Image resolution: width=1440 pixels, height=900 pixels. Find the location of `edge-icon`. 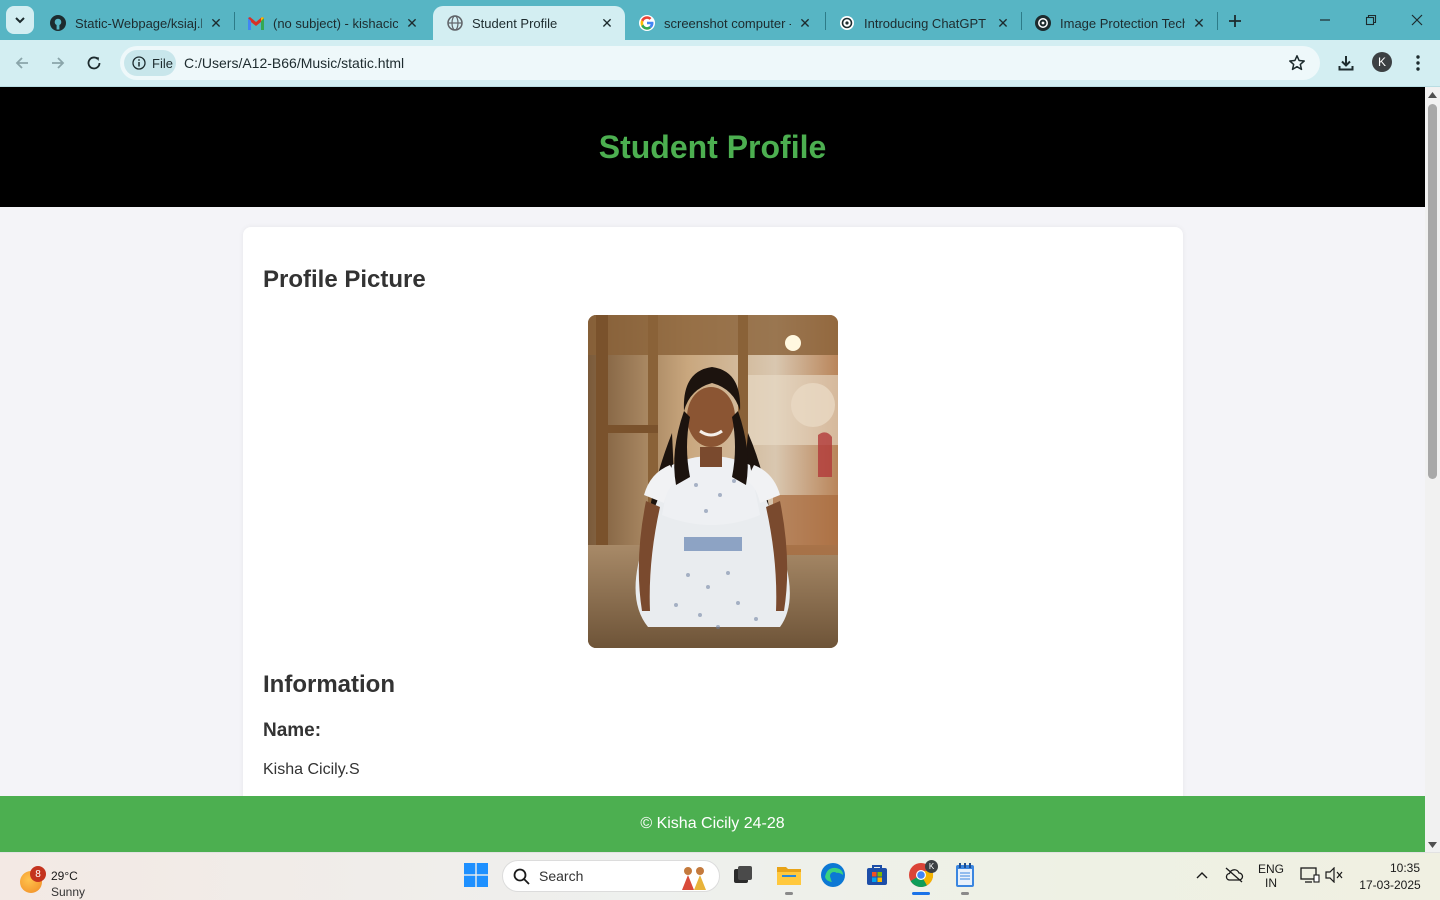

edge-icon is located at coordinates (833, 875).